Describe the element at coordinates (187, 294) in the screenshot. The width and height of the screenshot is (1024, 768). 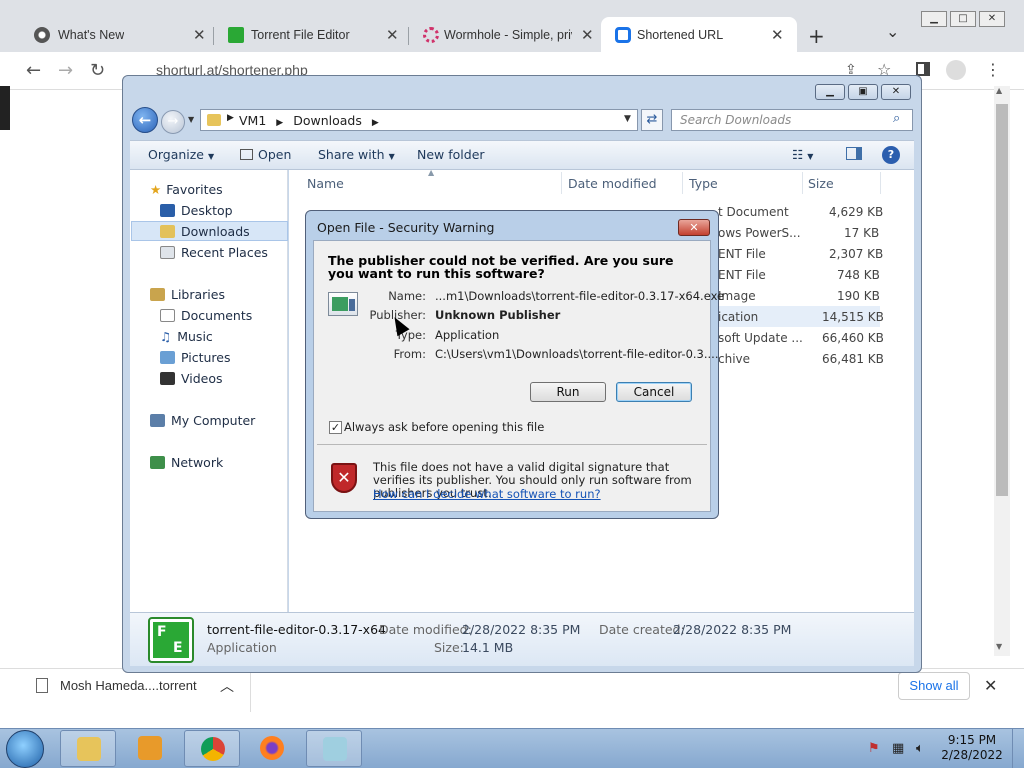
I see `nav-libraries: Libraries` at that location.